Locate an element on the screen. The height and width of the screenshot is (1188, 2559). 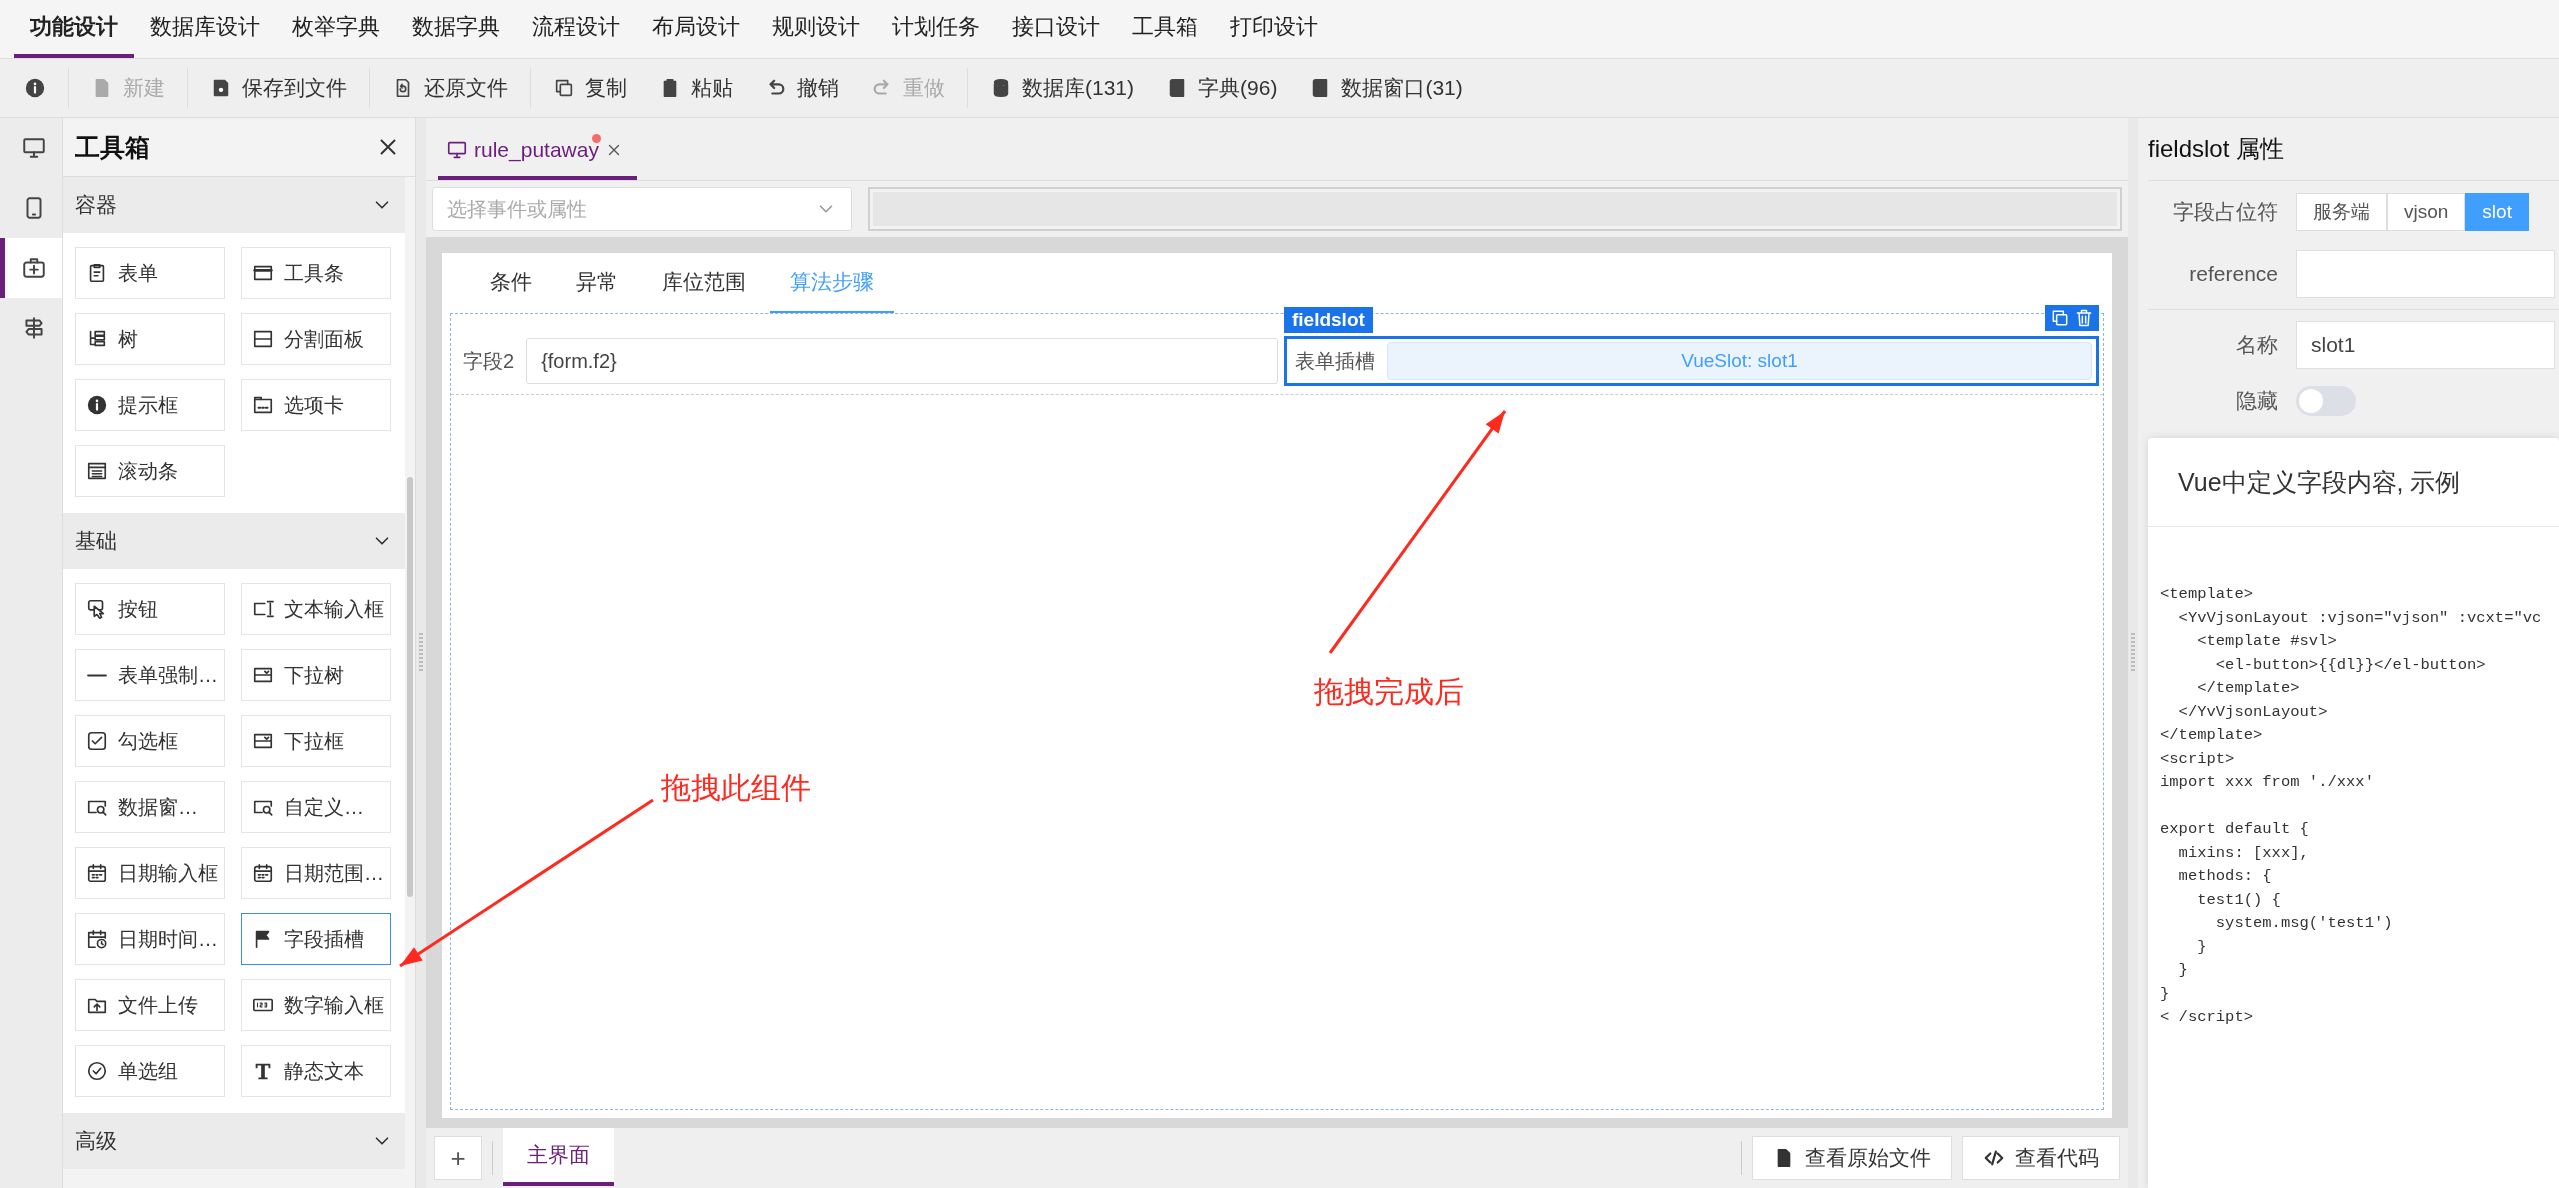
component-item: 分割面板 is located at coordinates (316, 339).